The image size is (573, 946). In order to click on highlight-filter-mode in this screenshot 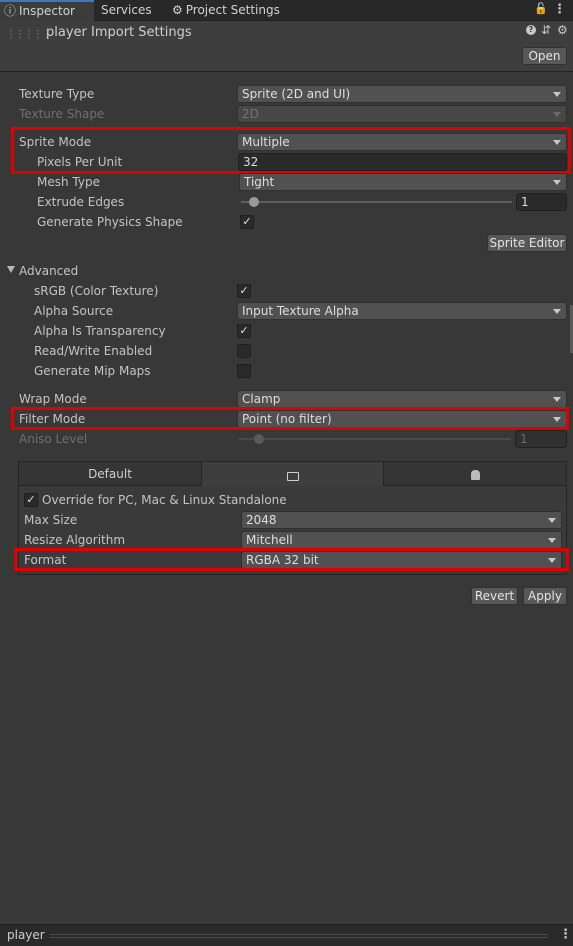, I will do `click(290, 418)`.